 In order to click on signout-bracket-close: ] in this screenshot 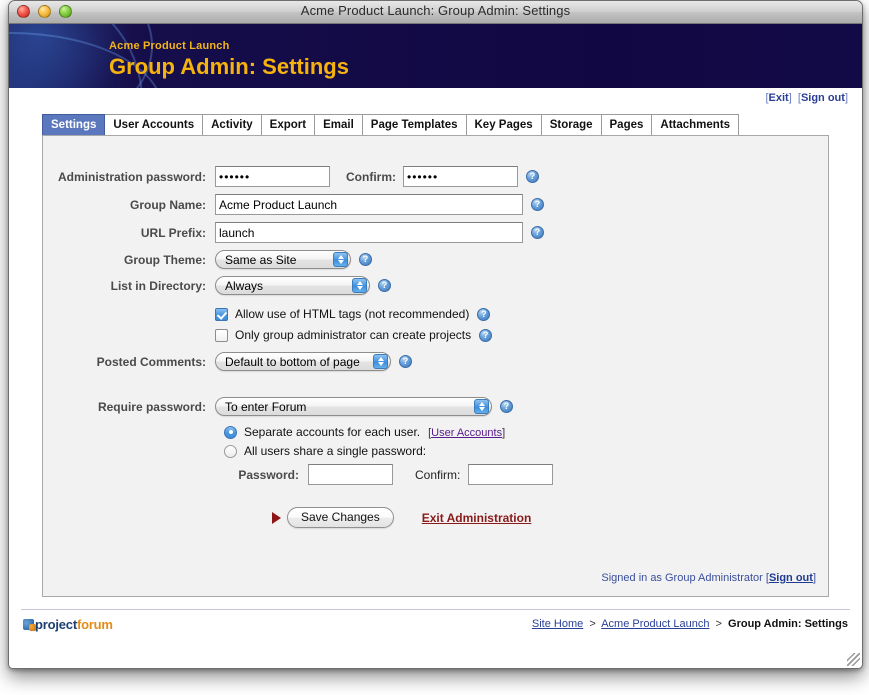, I will do `click(846, 98)`.